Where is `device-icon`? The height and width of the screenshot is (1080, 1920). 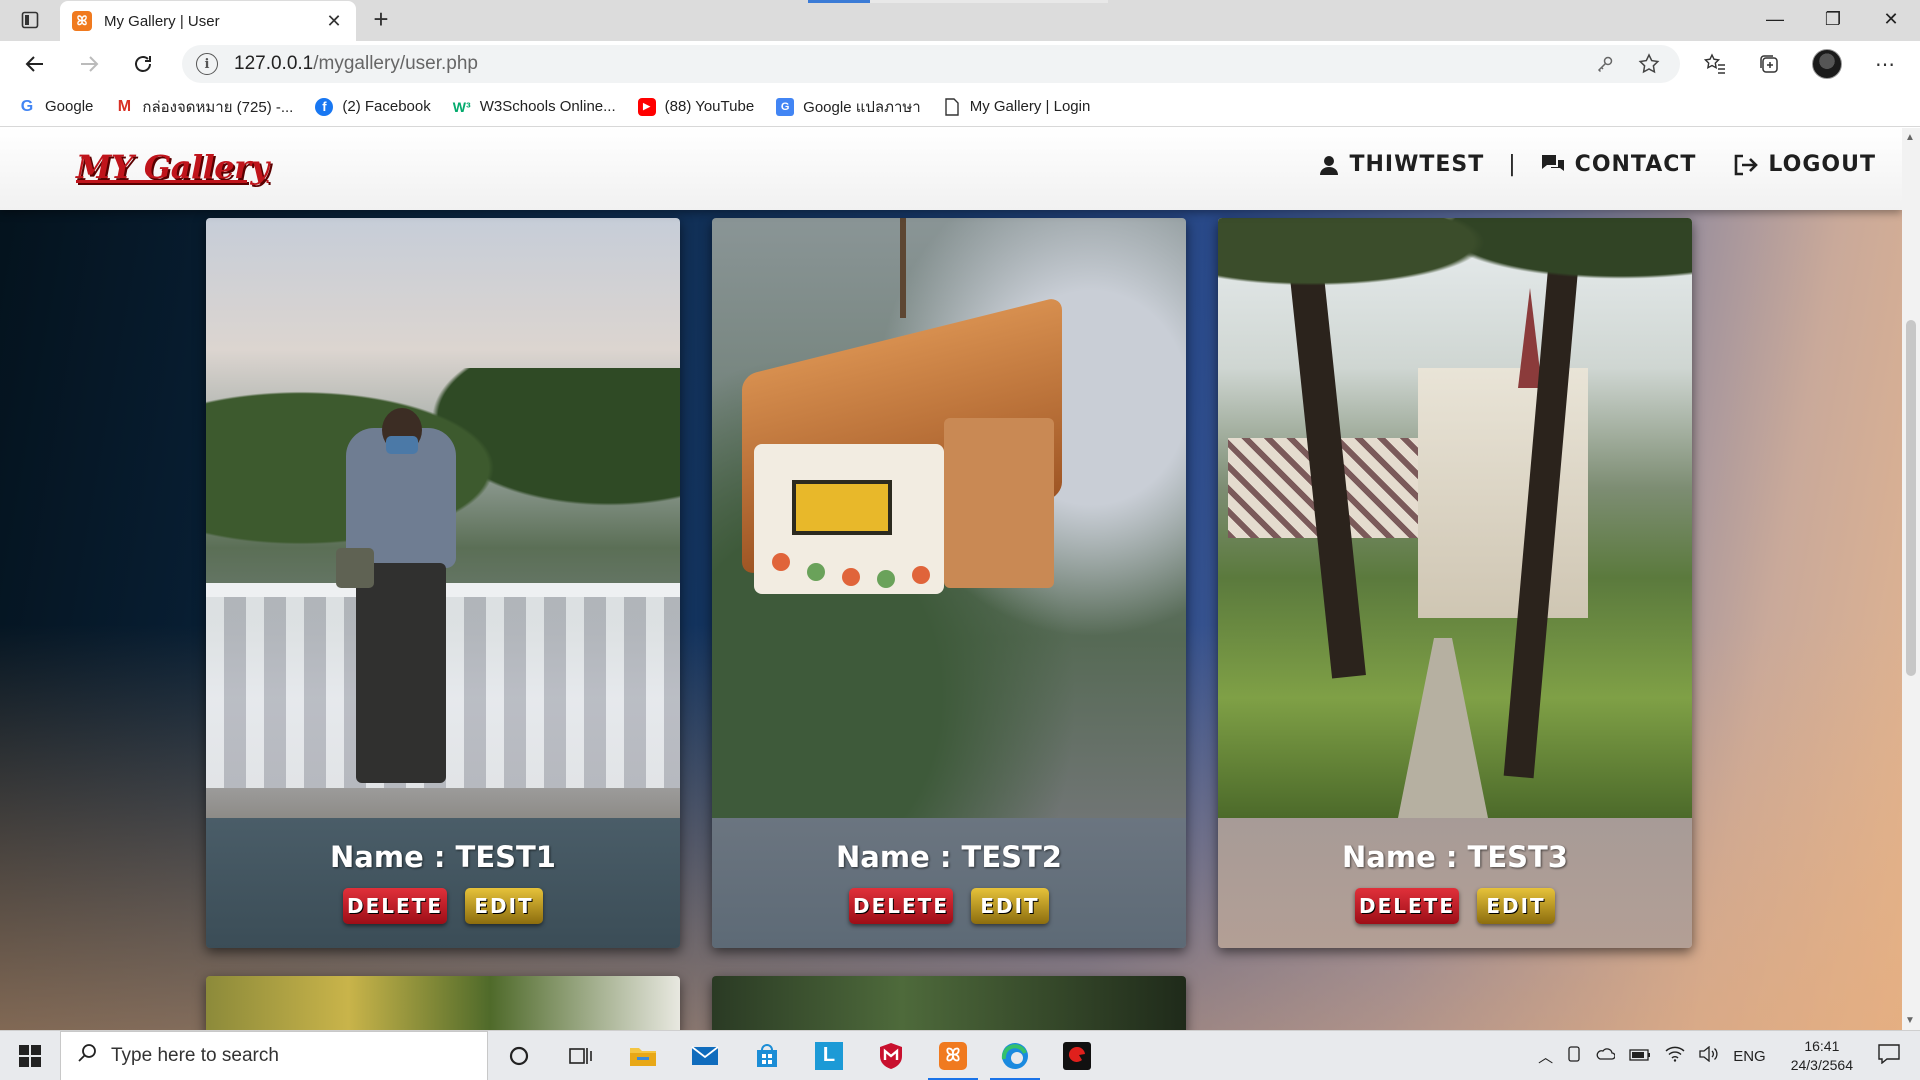
device-icon is located at coordinates (1574, 1056).